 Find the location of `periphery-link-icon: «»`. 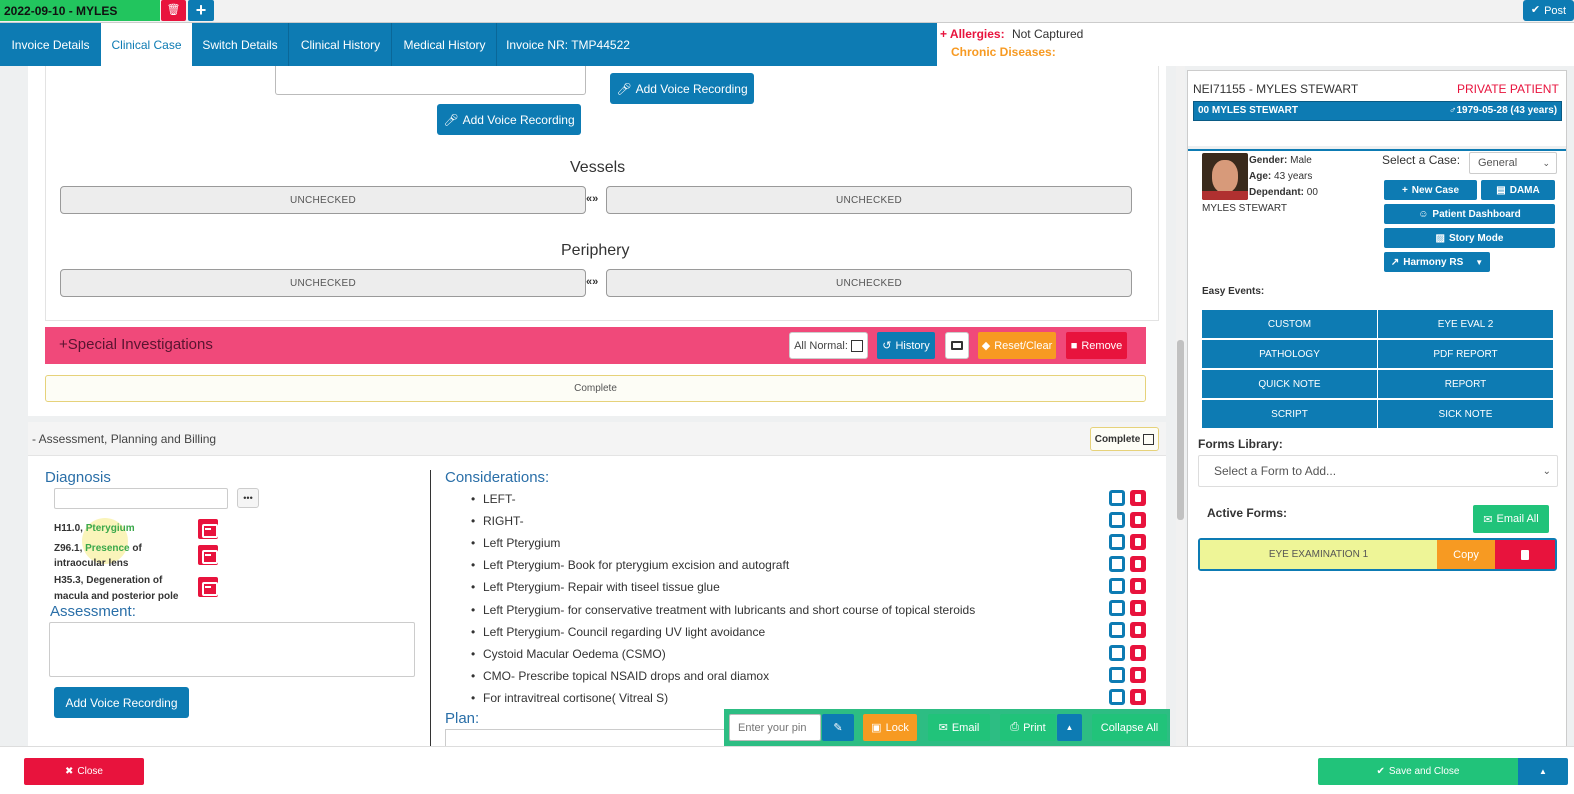

periphery-link-icon: «» is located at coordinates (592, 282).